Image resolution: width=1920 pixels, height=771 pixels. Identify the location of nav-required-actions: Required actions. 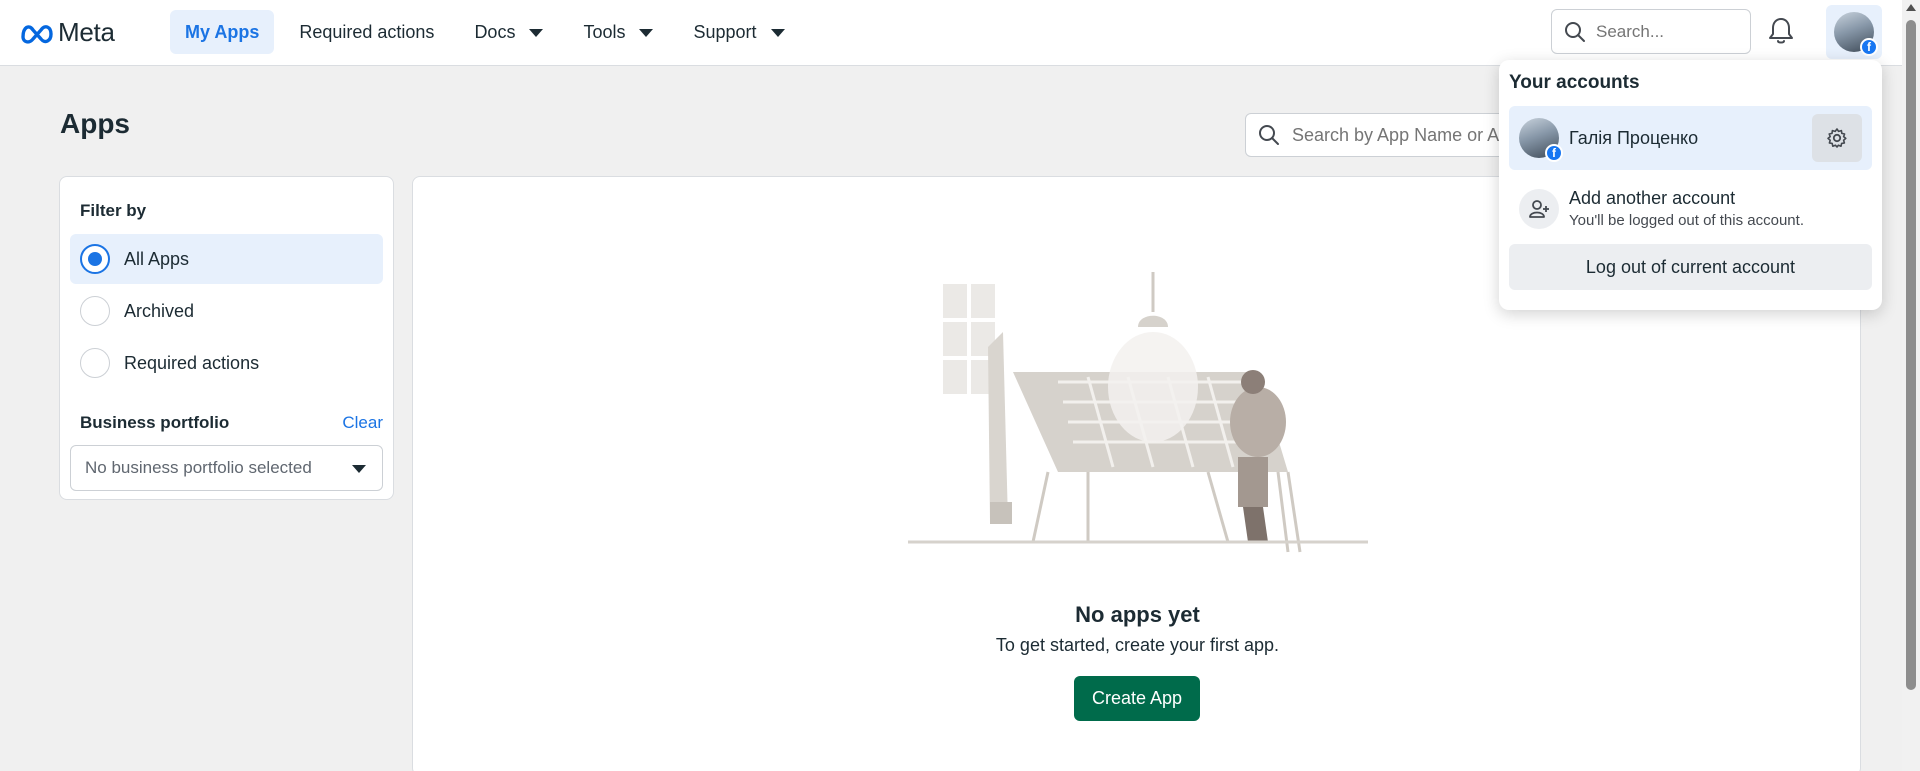
(366, 32).